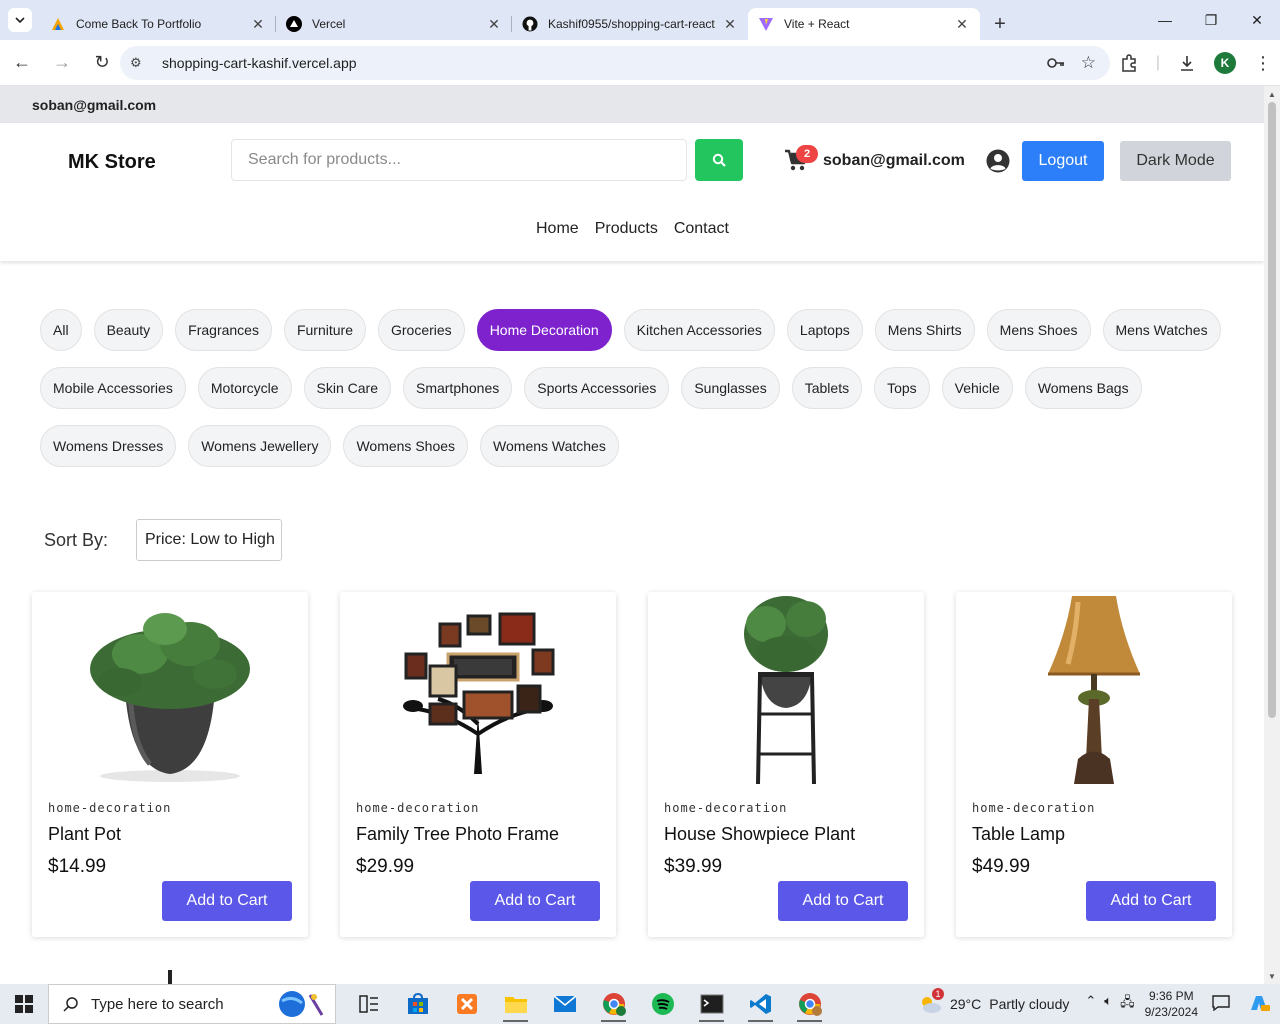 The height and width of the screenshot is (1024, 1280). I want to click on search-button, so click(719, 160).